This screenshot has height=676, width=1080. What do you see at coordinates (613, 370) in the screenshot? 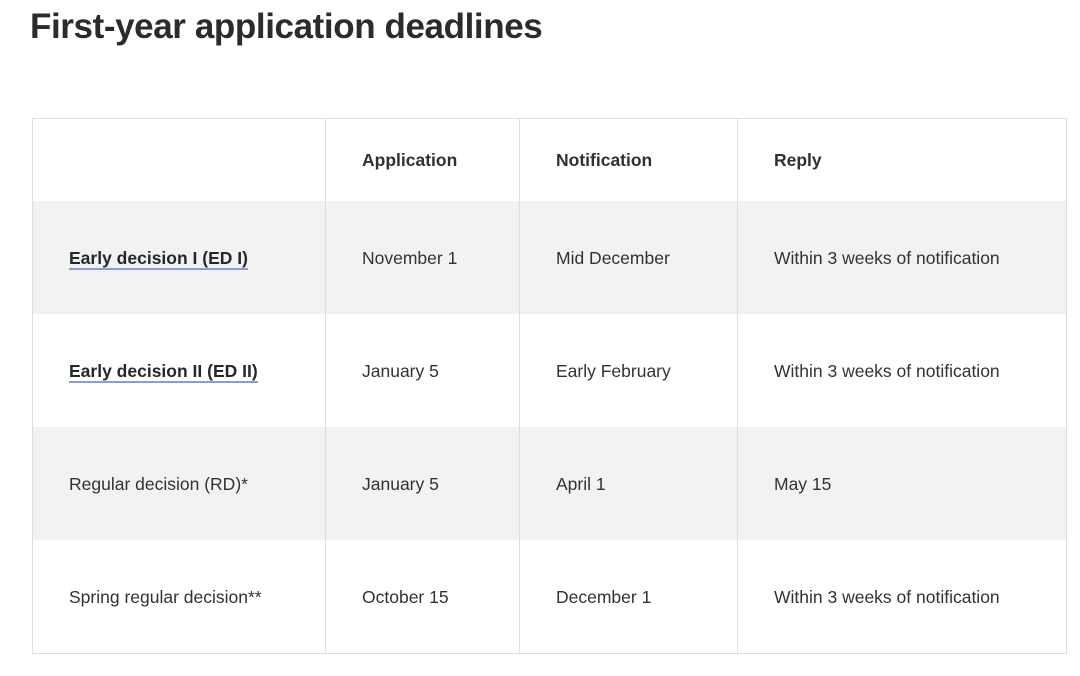
I see `notification-value: Early February` at bounding box center [613, 370].